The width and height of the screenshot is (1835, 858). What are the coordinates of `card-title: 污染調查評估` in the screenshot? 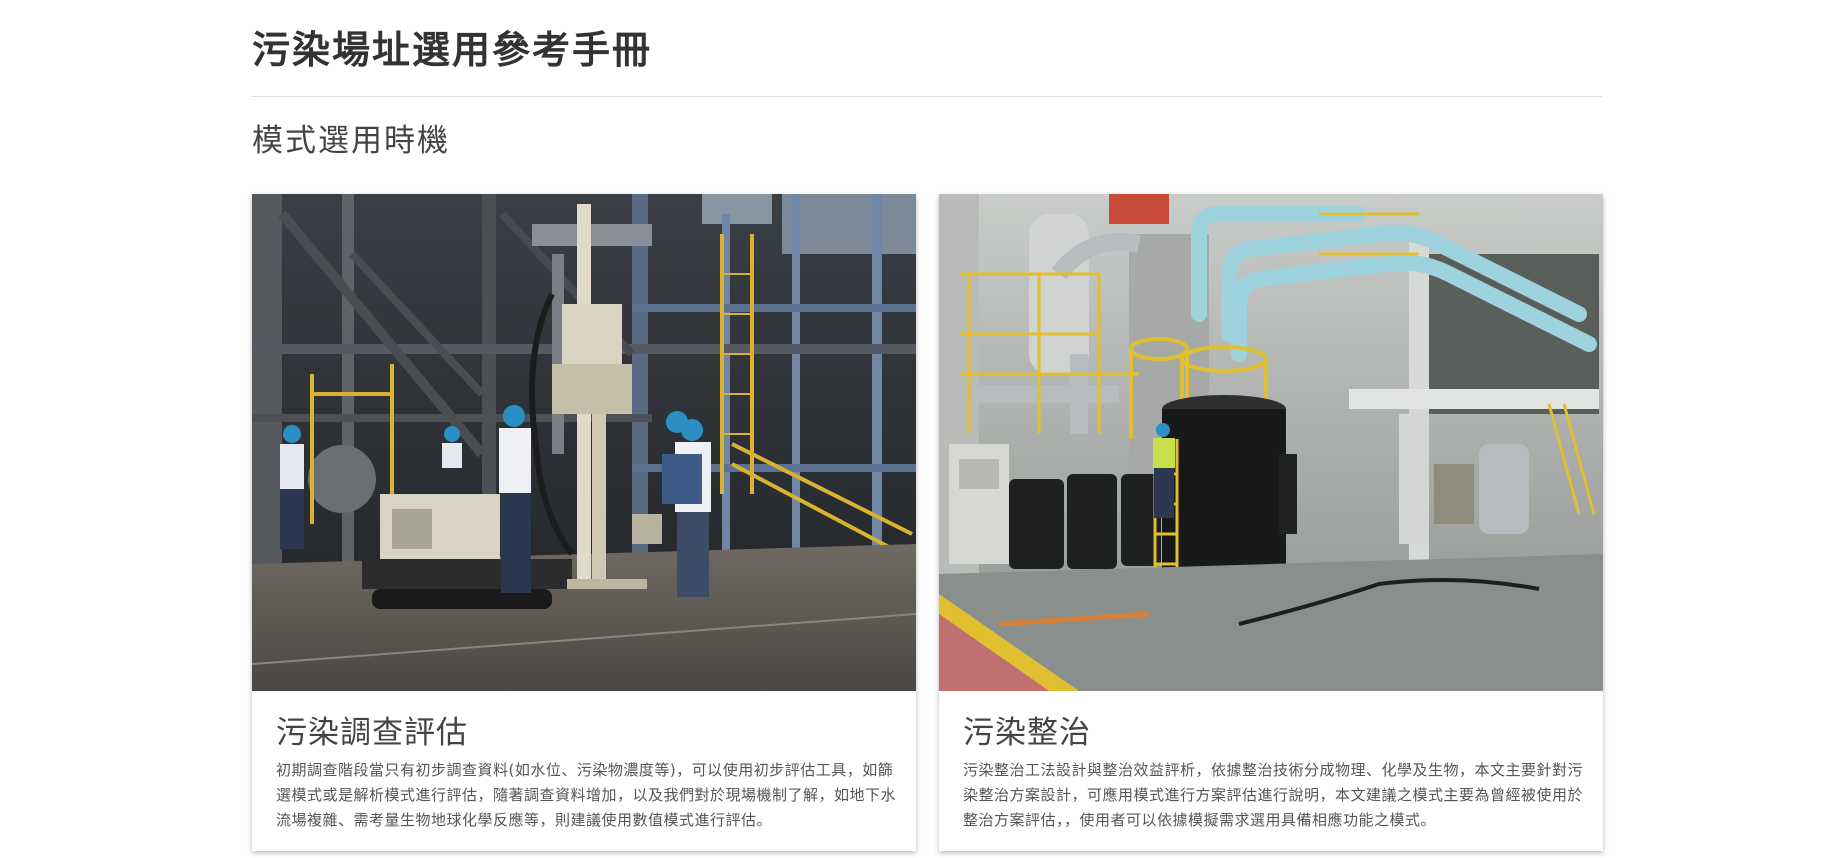 It's located at (586, 733).